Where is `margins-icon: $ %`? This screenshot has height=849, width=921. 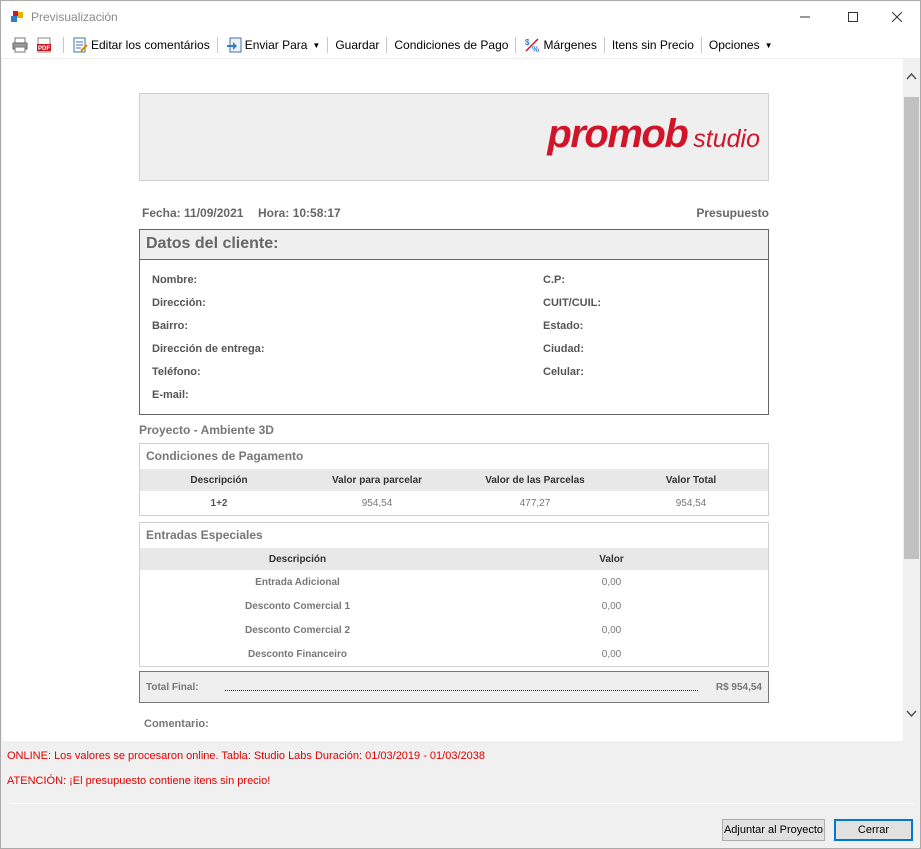
margins-icon: $ % is located at coordinates (532, 45).